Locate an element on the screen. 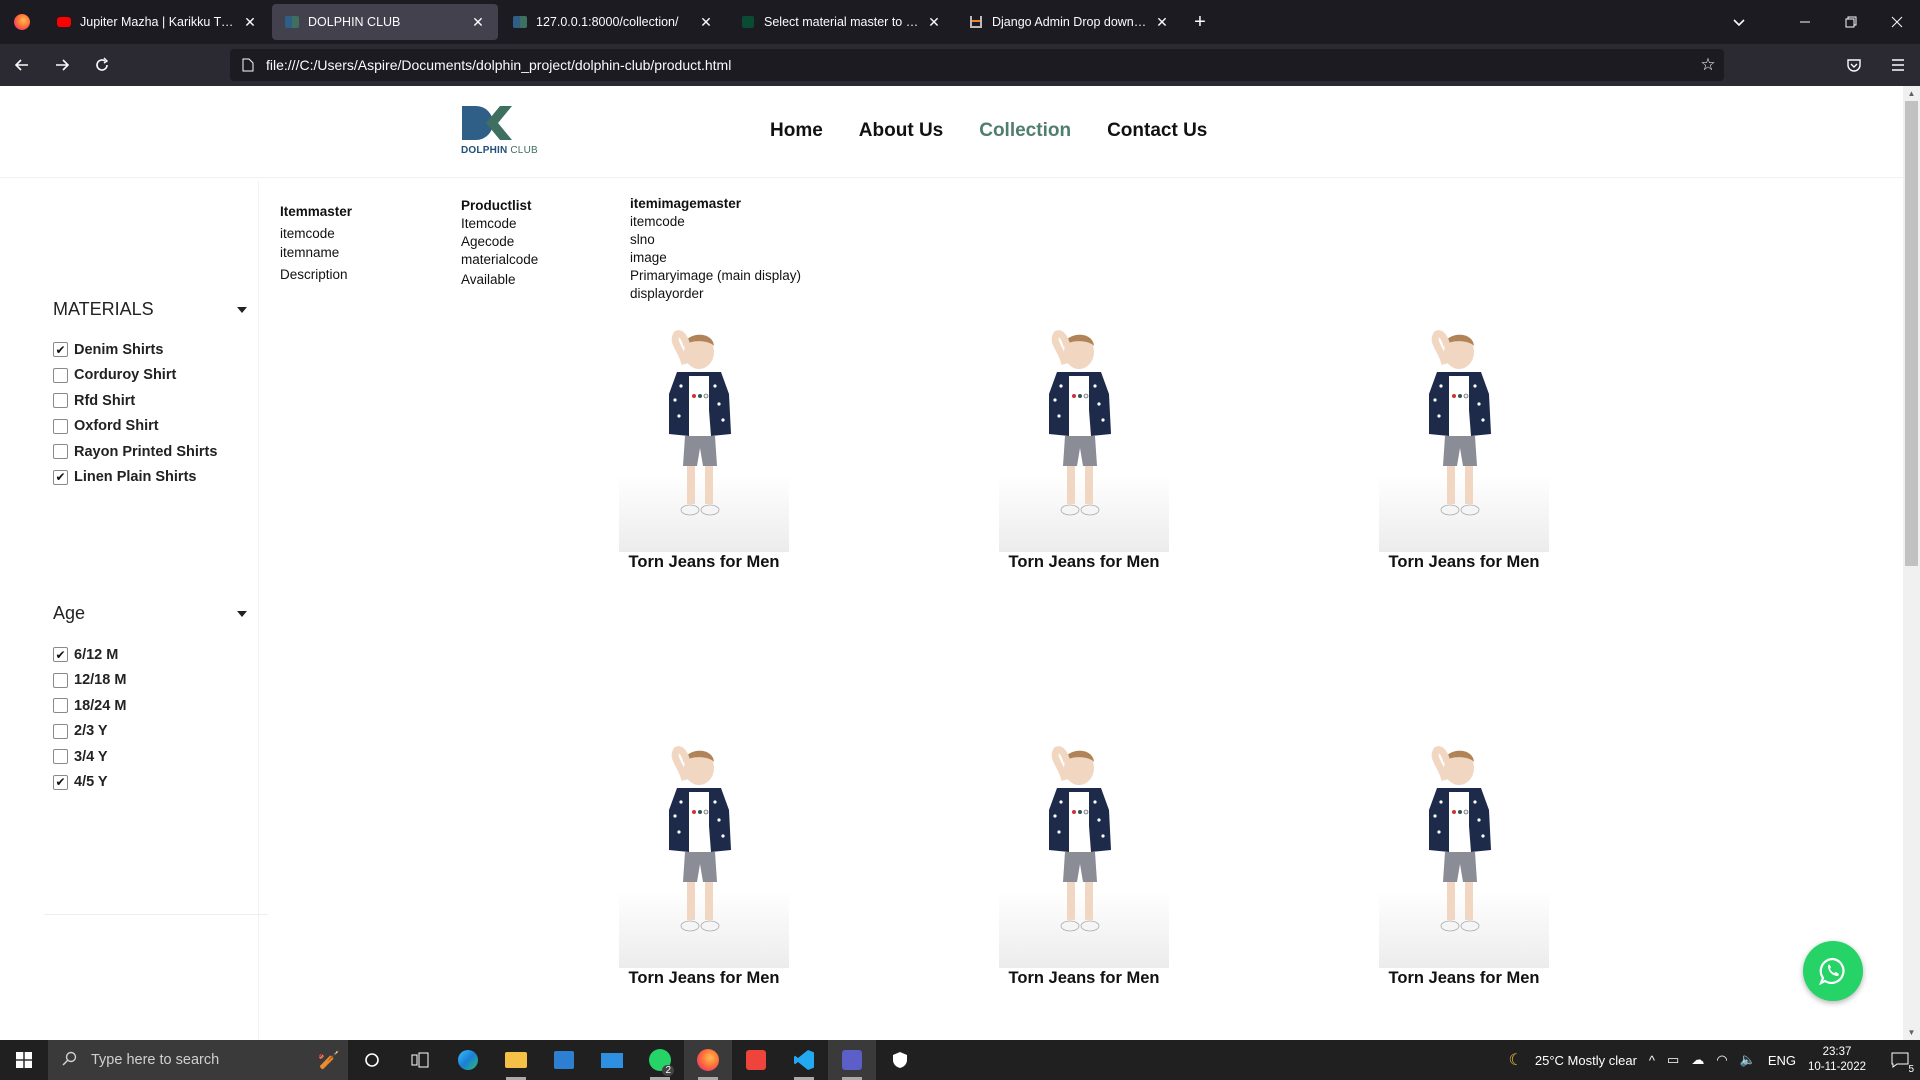 This screenshot has width=1920, height=1080. age-option: ✔ 6/12 M is located at coordinates (89, 655).